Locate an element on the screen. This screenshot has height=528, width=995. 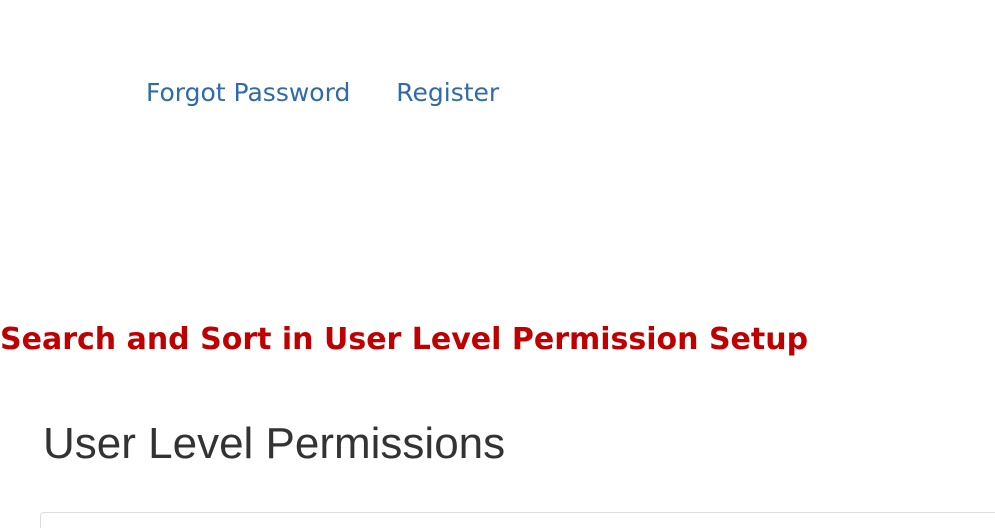
register-link: Register is located at coordinates (447, 92).